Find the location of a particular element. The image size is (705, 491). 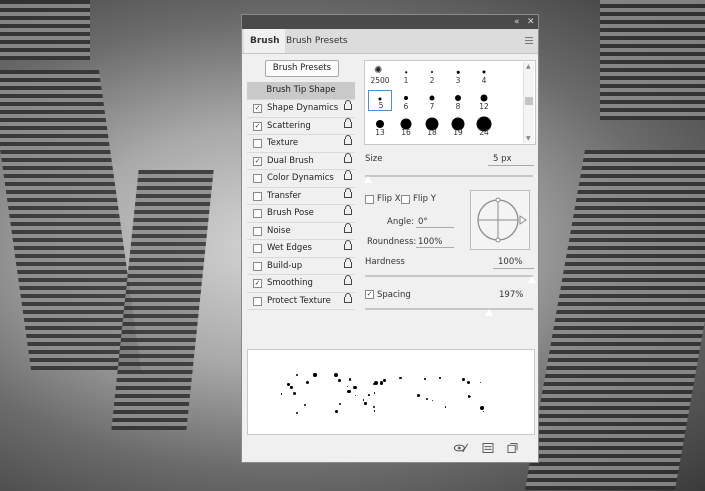

brush-tip-size: 13 is located at coordinates (380, 132).